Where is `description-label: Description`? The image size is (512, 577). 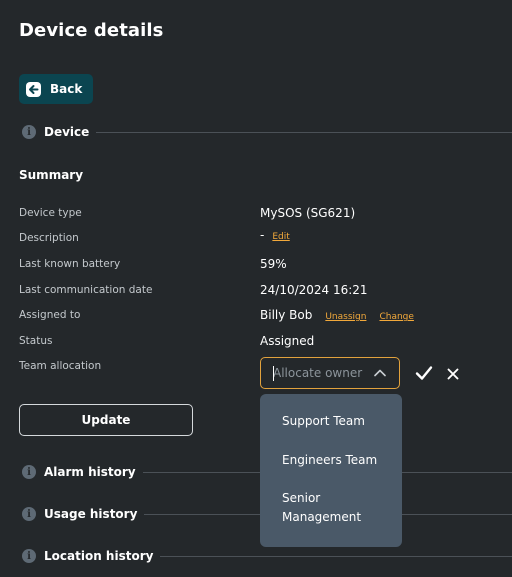 description-label: Description is located at coordinates (49, 238).